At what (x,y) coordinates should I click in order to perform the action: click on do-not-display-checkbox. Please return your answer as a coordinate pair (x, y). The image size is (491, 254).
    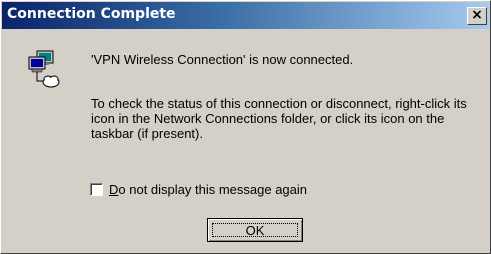
    Looking at the image, I should click on (96, 189).